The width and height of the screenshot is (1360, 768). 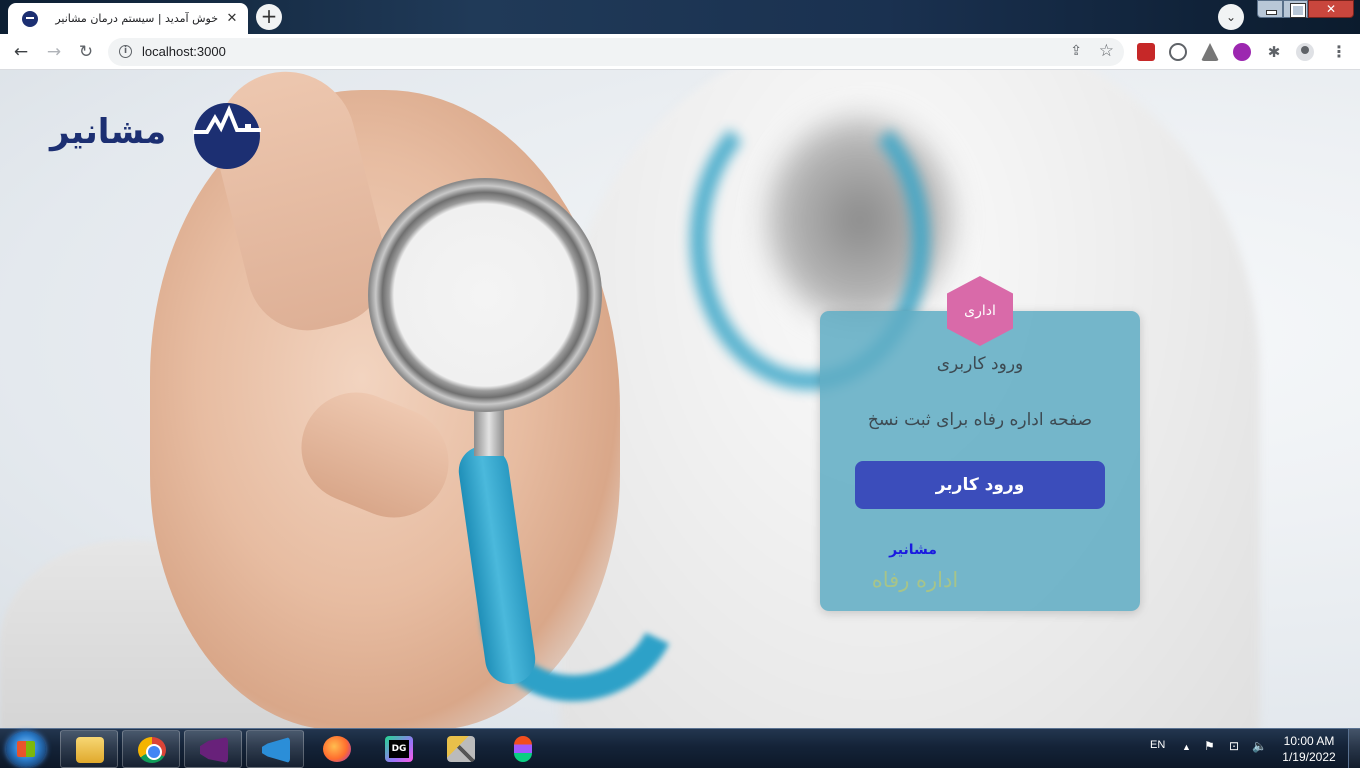 I want to click on taskbar-figma, so click(x=523, y=749).